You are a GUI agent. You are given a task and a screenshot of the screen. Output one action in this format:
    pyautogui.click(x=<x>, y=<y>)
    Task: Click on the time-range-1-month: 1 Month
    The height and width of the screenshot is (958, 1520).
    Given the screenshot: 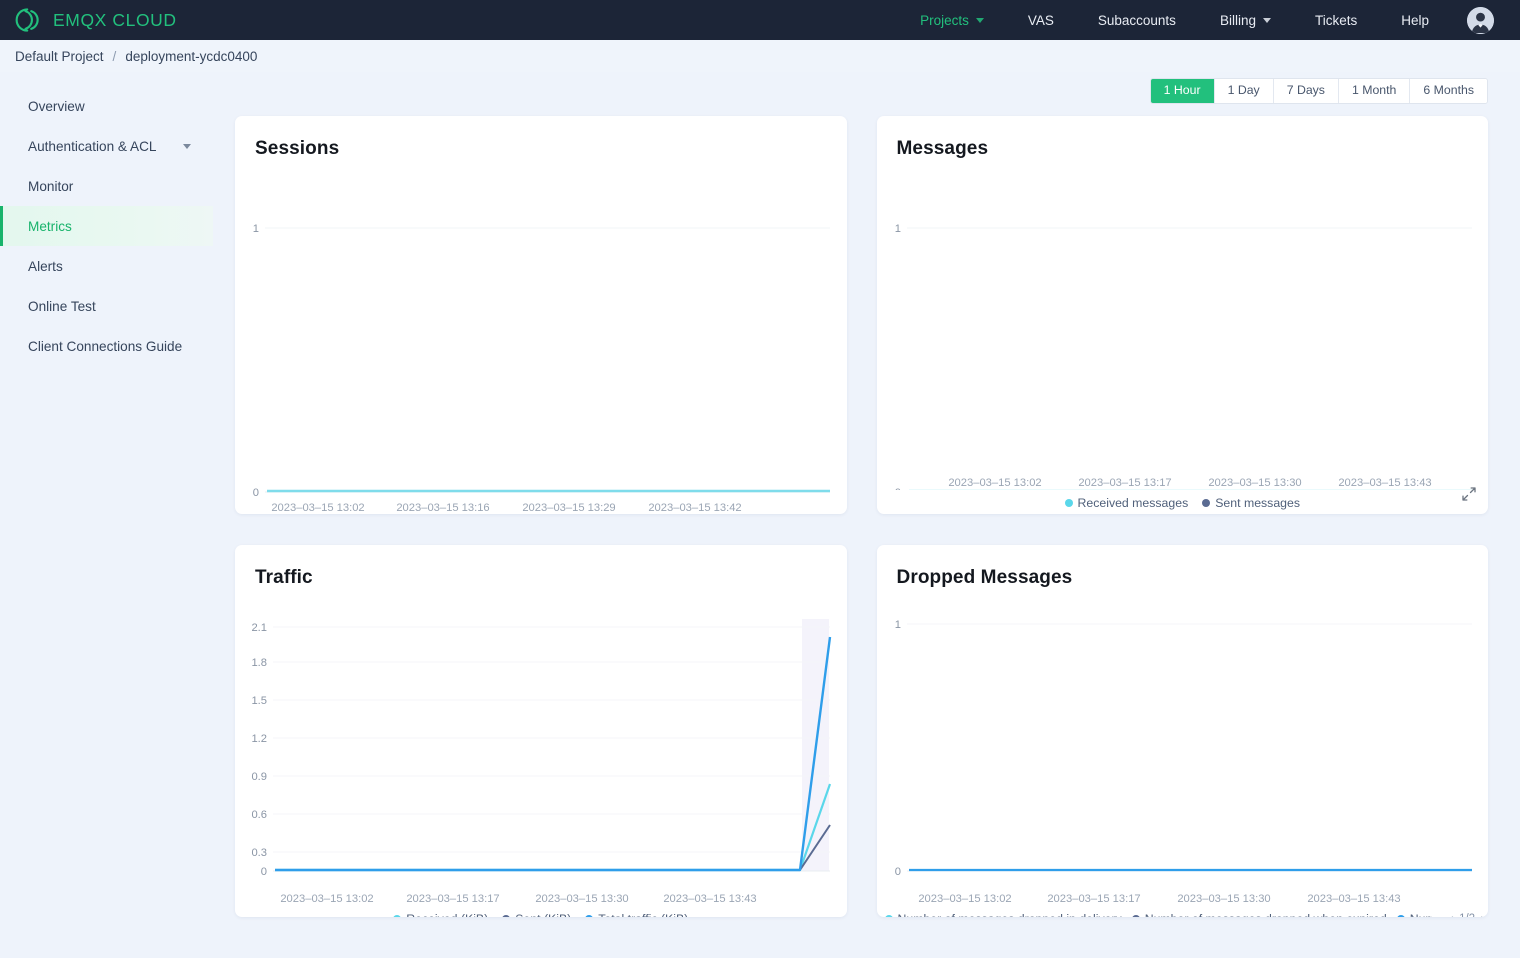 What is the action you would take?
    pyautogui.click(x=1374, y=91)
    